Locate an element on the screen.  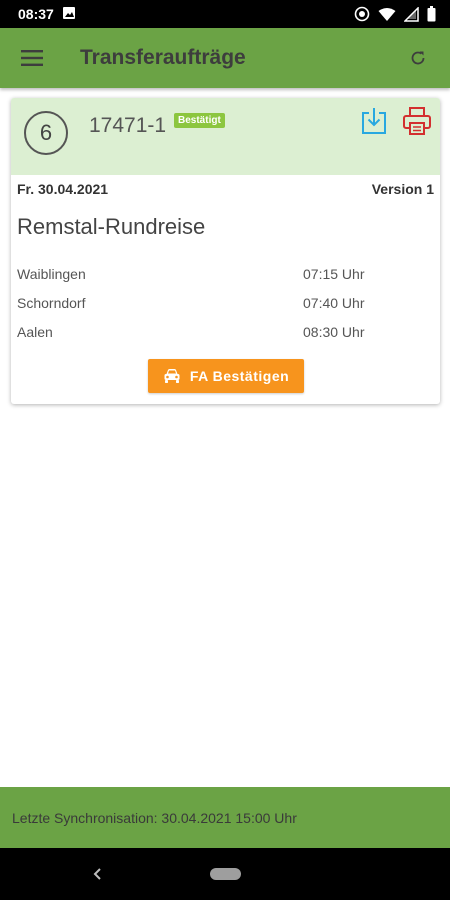
download-icon is located at coordinates (374, 121).